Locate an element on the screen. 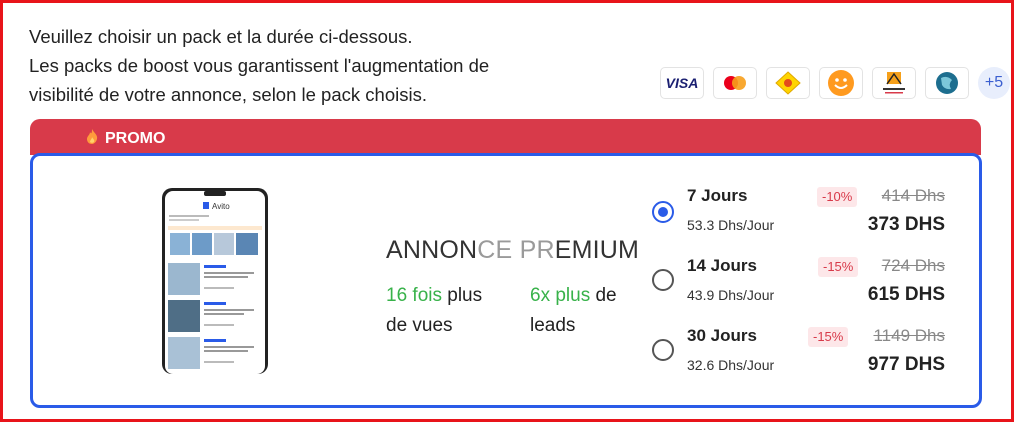  option-duration: 30 Jours is located at coordinates (722, 335).